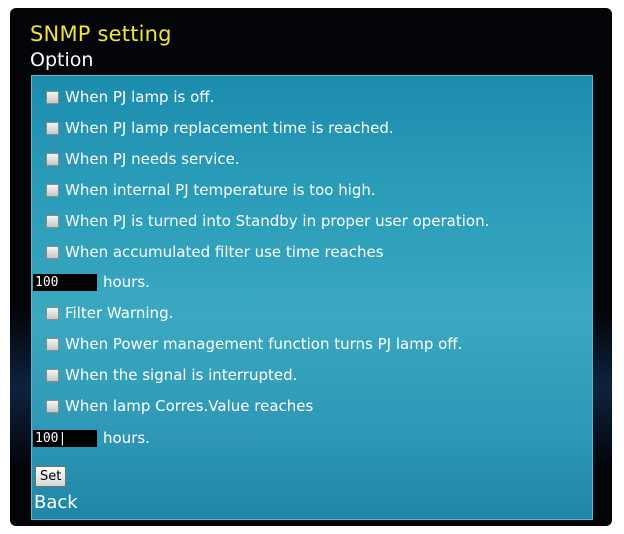 This screenshot has width=624, height=534. What do you see at coordinates (52, 406) in the screenshot?
I see `checkbox-lamp-corres` at bounding box center [52, 406].